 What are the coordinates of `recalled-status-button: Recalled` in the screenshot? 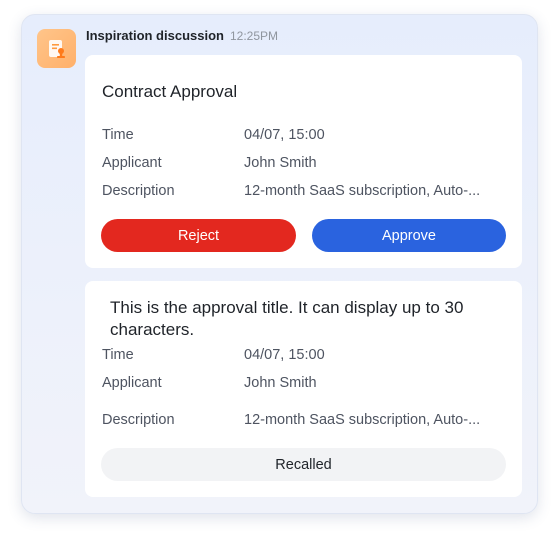 It's located at (303, 464).